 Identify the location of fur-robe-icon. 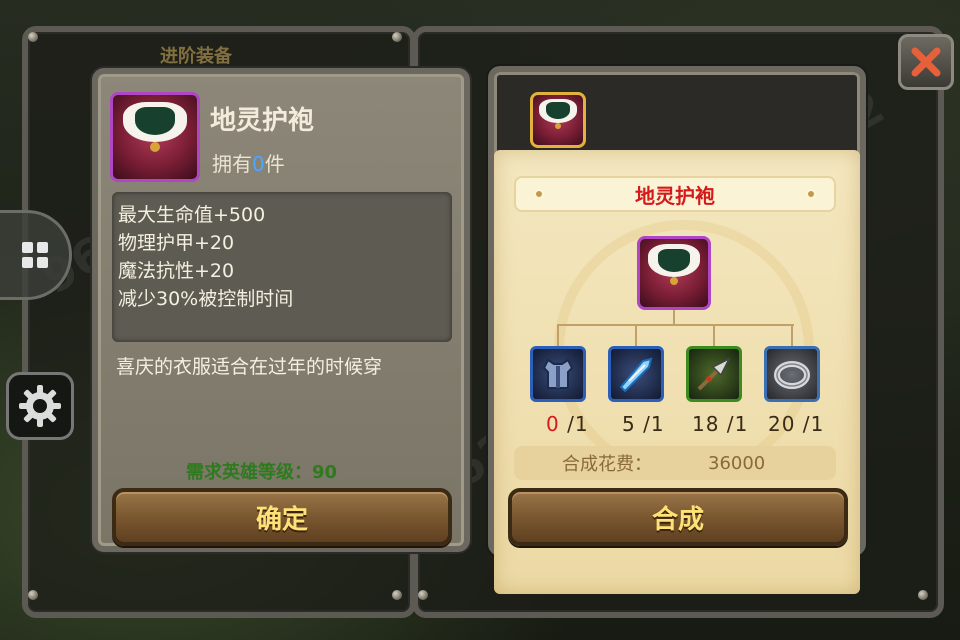
(155, 137).